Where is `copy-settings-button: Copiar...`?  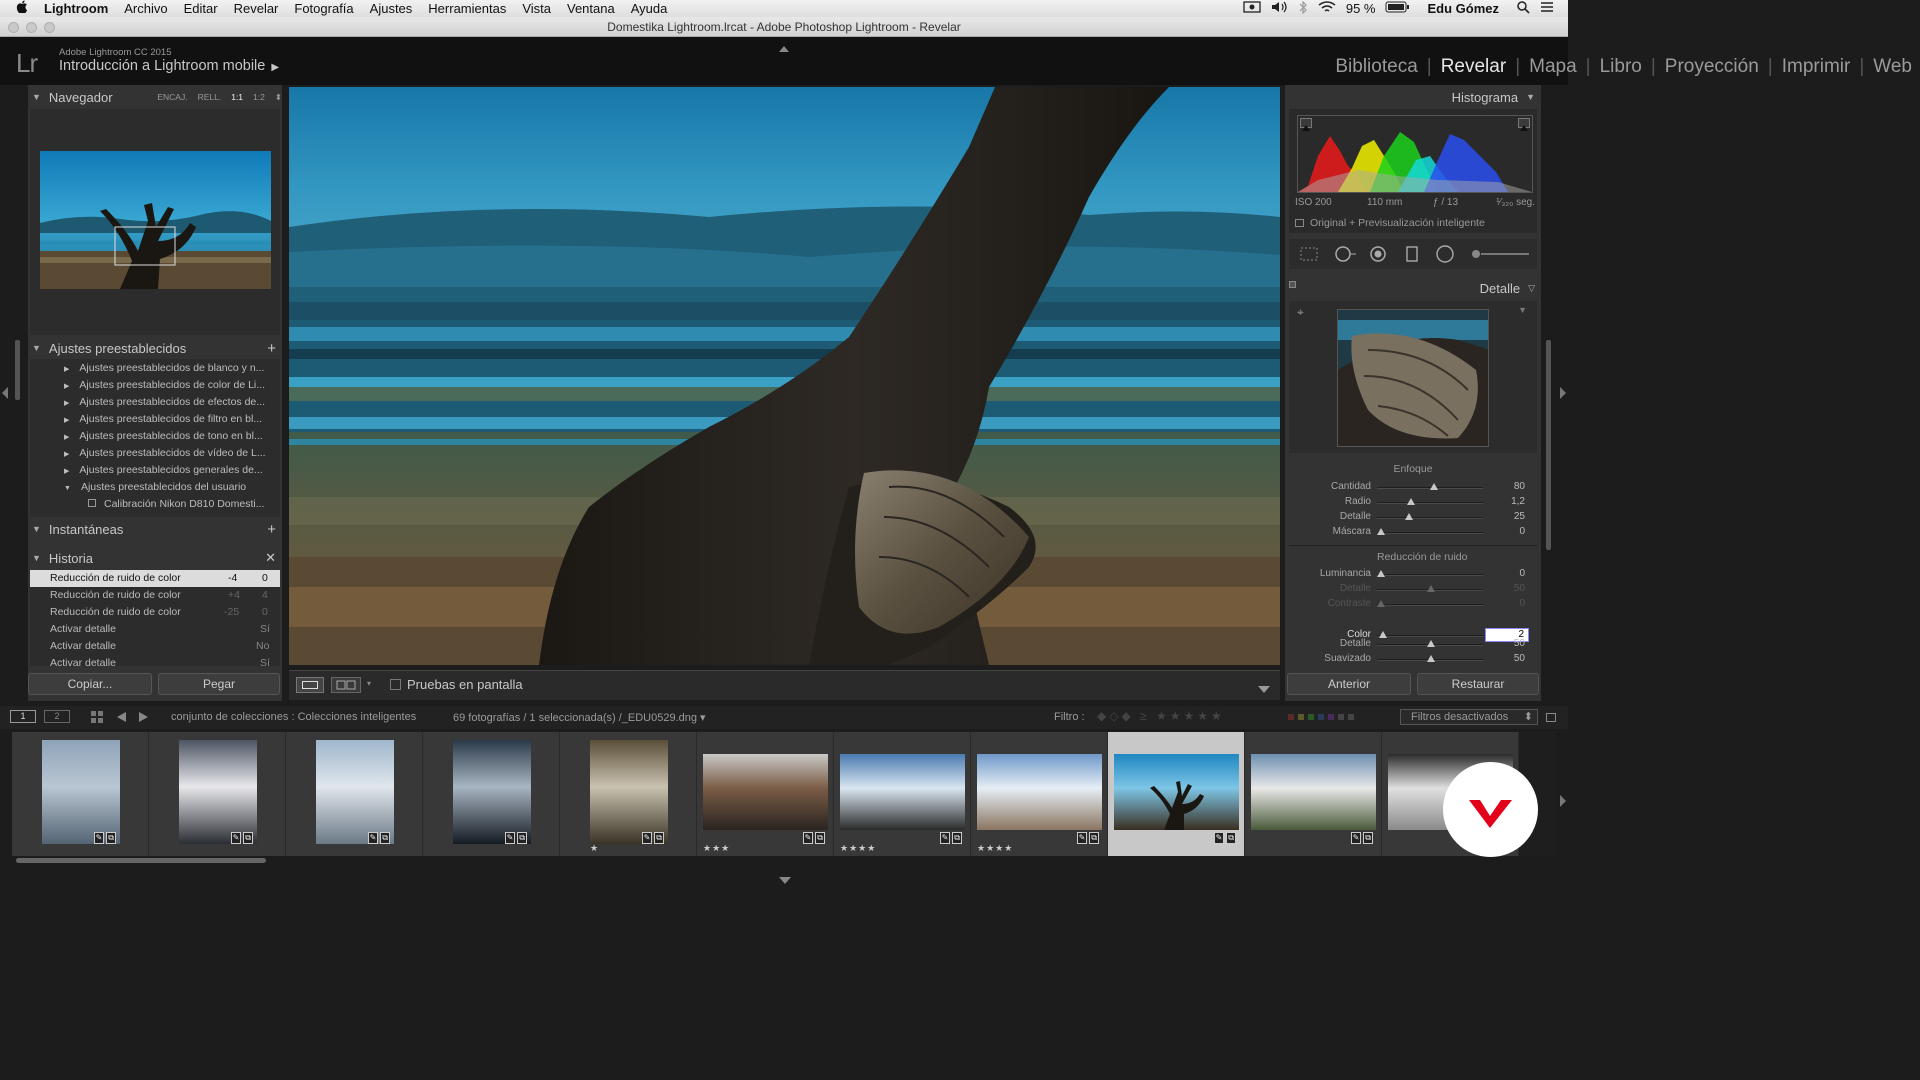
copy-settings-button: Copiar... is located at coordinates (90, 684).